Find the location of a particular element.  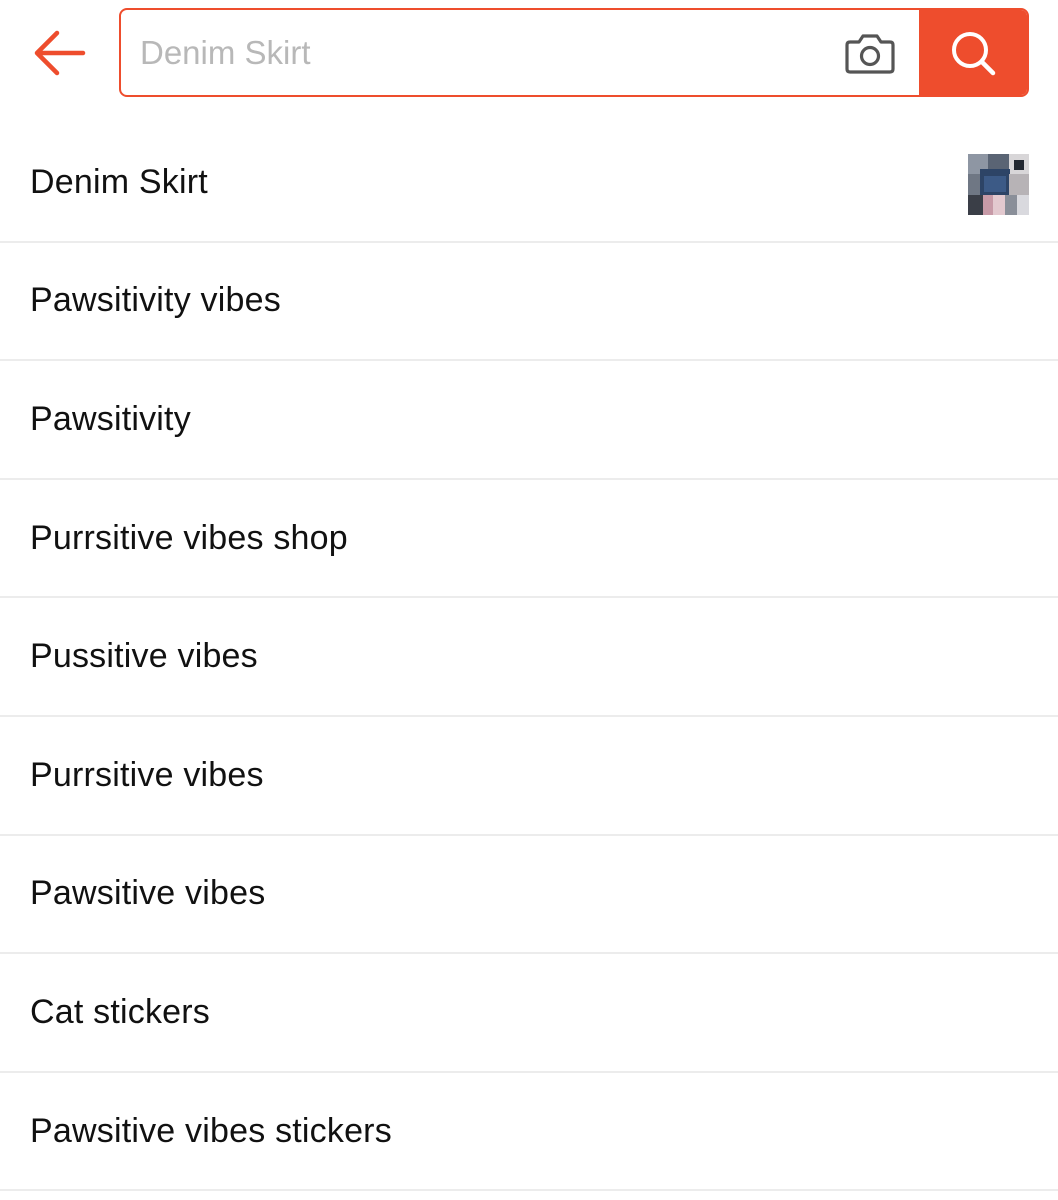

suggestion-item: Pussitive vibes is located at coordinates (529, 657).